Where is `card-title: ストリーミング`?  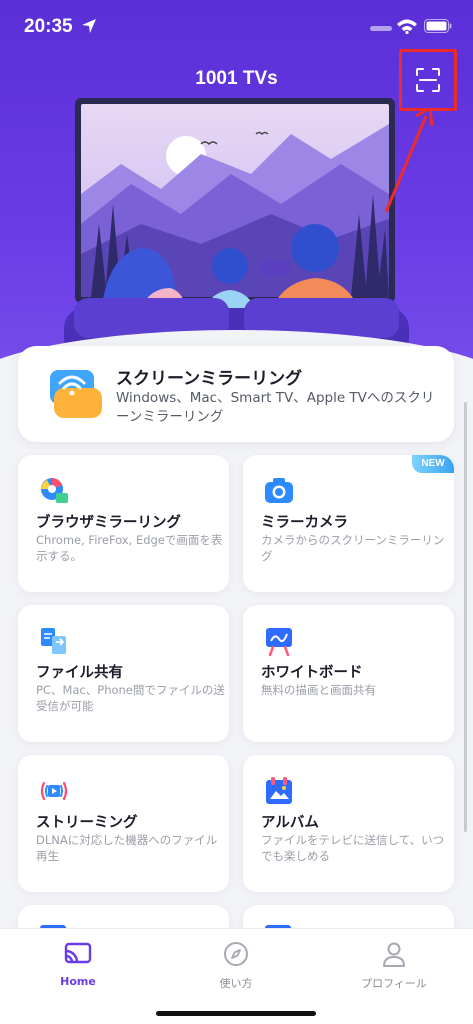
card-title: ストリーミング is located at coordinates (87, 823).